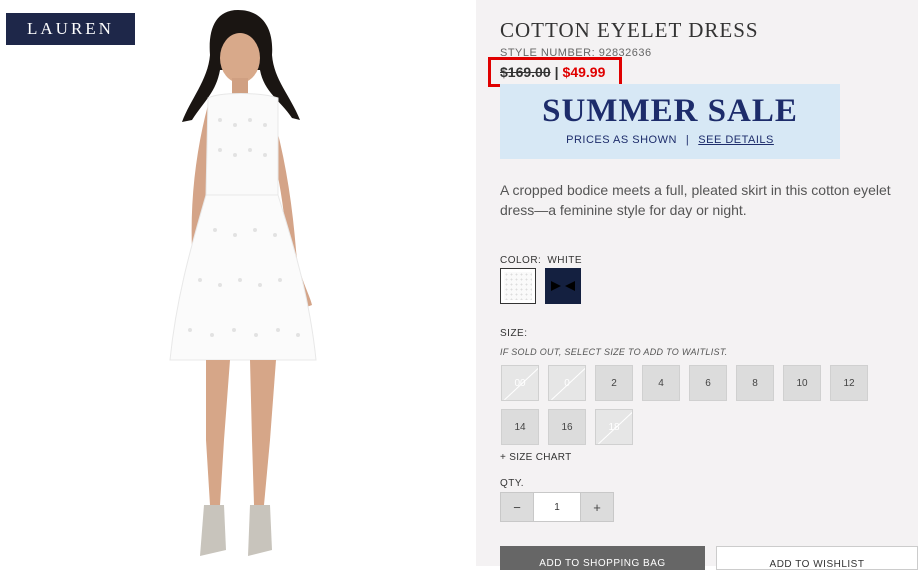  I want to click on size-label: SIZE:, so click(514, 333).